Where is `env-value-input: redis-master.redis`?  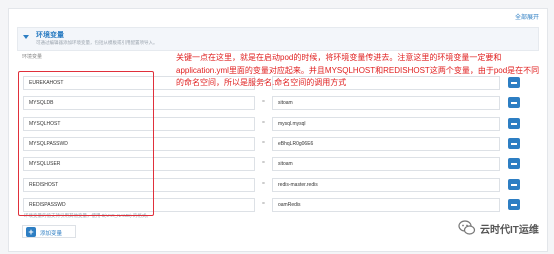
env-value-input: redis-master.redis is located at coordinates (386, 185).